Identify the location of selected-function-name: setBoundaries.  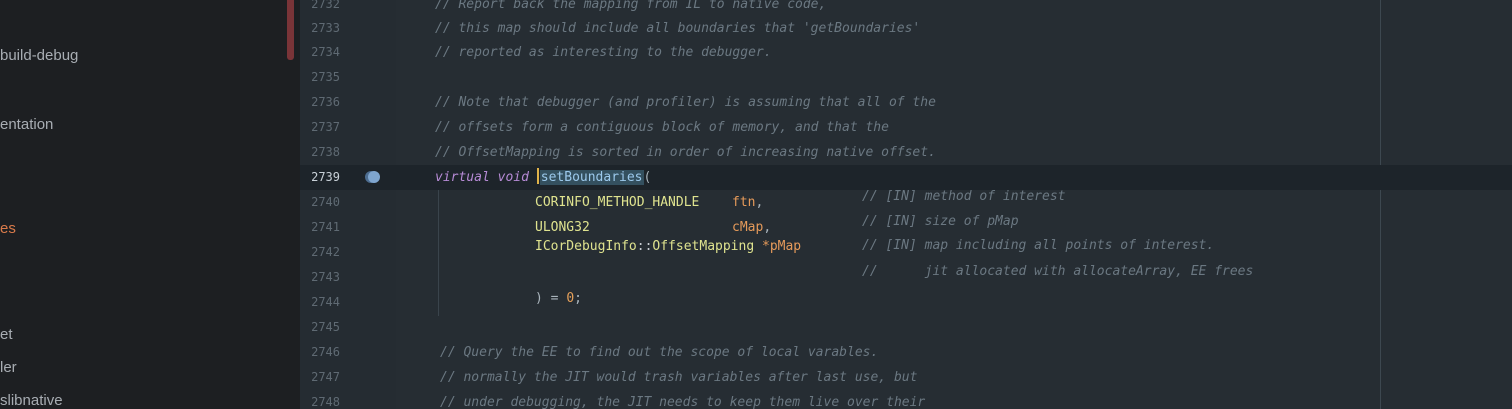
(591, 177).